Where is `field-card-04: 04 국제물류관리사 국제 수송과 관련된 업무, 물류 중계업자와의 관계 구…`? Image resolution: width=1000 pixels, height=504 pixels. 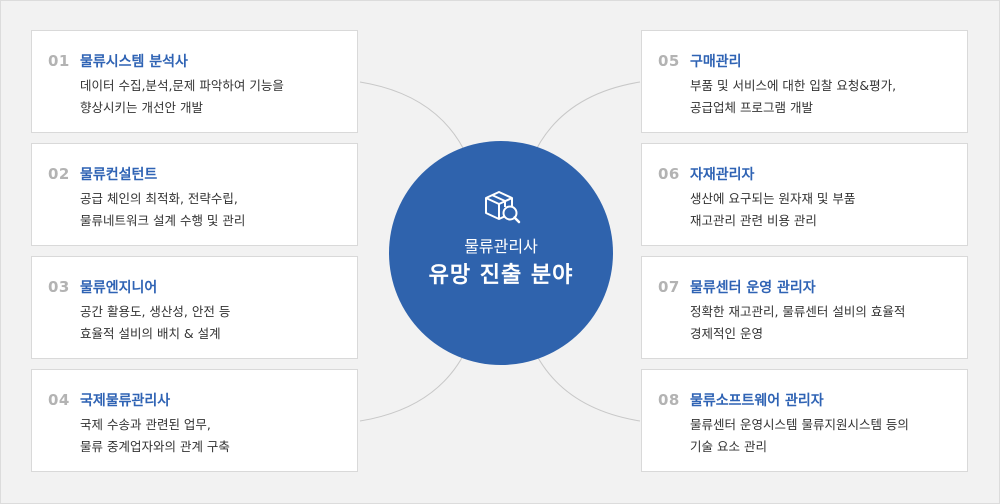
field-card-04: 04 국제물류관리사 국제 수송과 관련된 업무, 물류 중계업자와의 관계 구… is located at coordinates (194, 420).